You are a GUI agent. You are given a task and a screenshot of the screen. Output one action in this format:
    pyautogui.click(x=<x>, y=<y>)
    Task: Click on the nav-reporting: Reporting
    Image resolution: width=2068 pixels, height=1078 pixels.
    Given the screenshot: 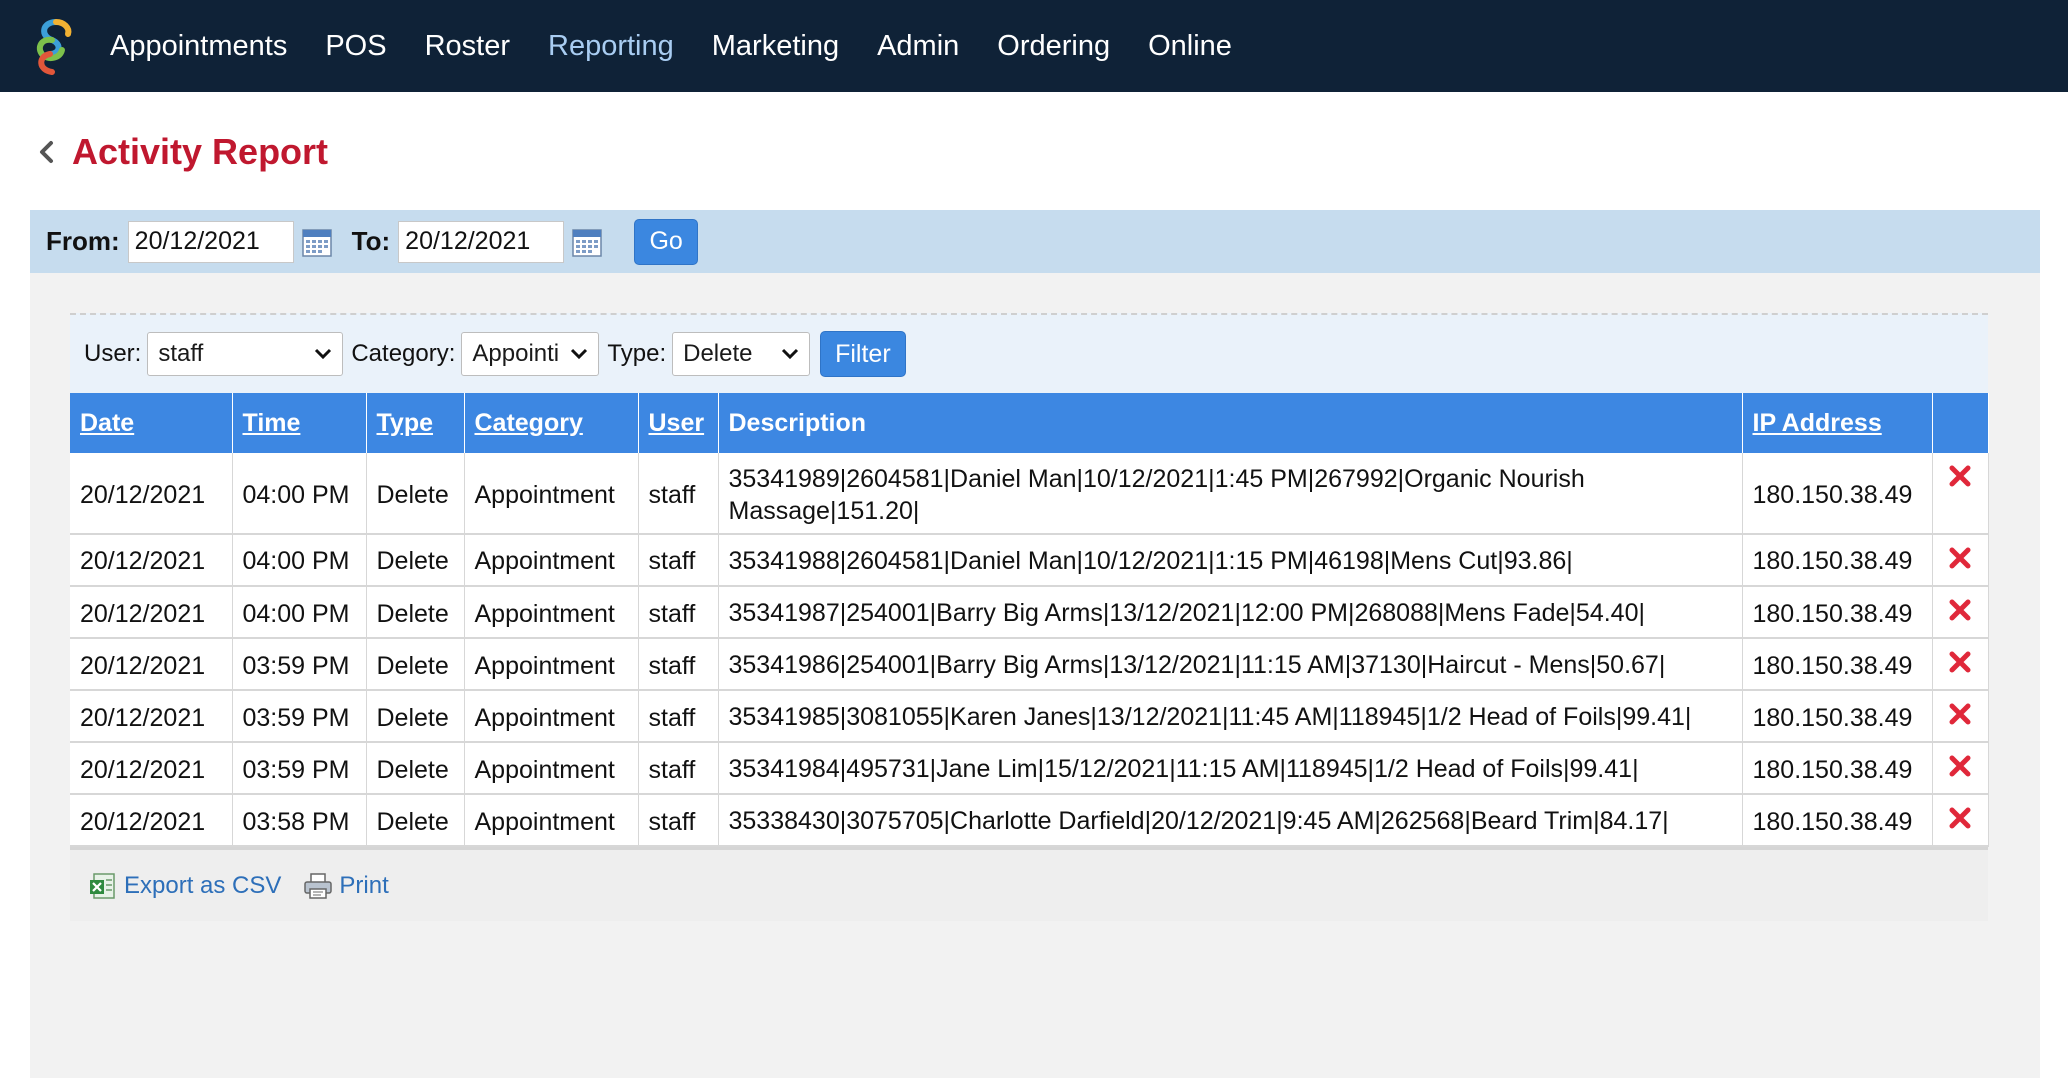 What is the action you would take?
    pyautogui.click(x=611, y=46)
    